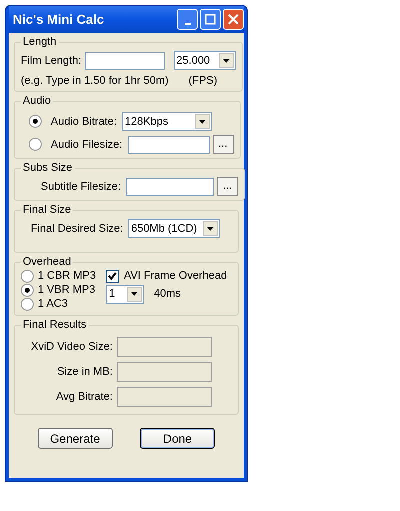  Describe the element at coordinates (167, 121) in the screenshot. I see `bitrate-dropdown: 128Kbps` at that location.